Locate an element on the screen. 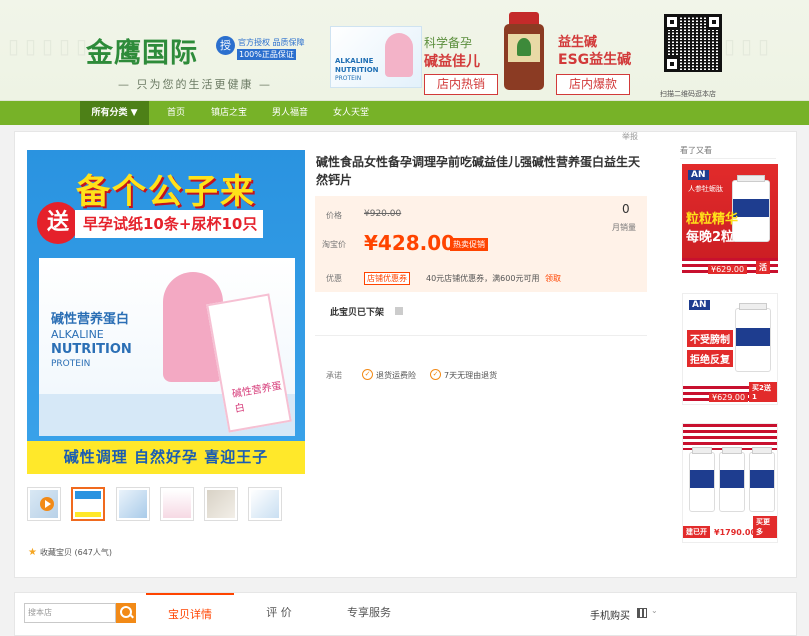  search-icon is located at coordinates (126, 613).